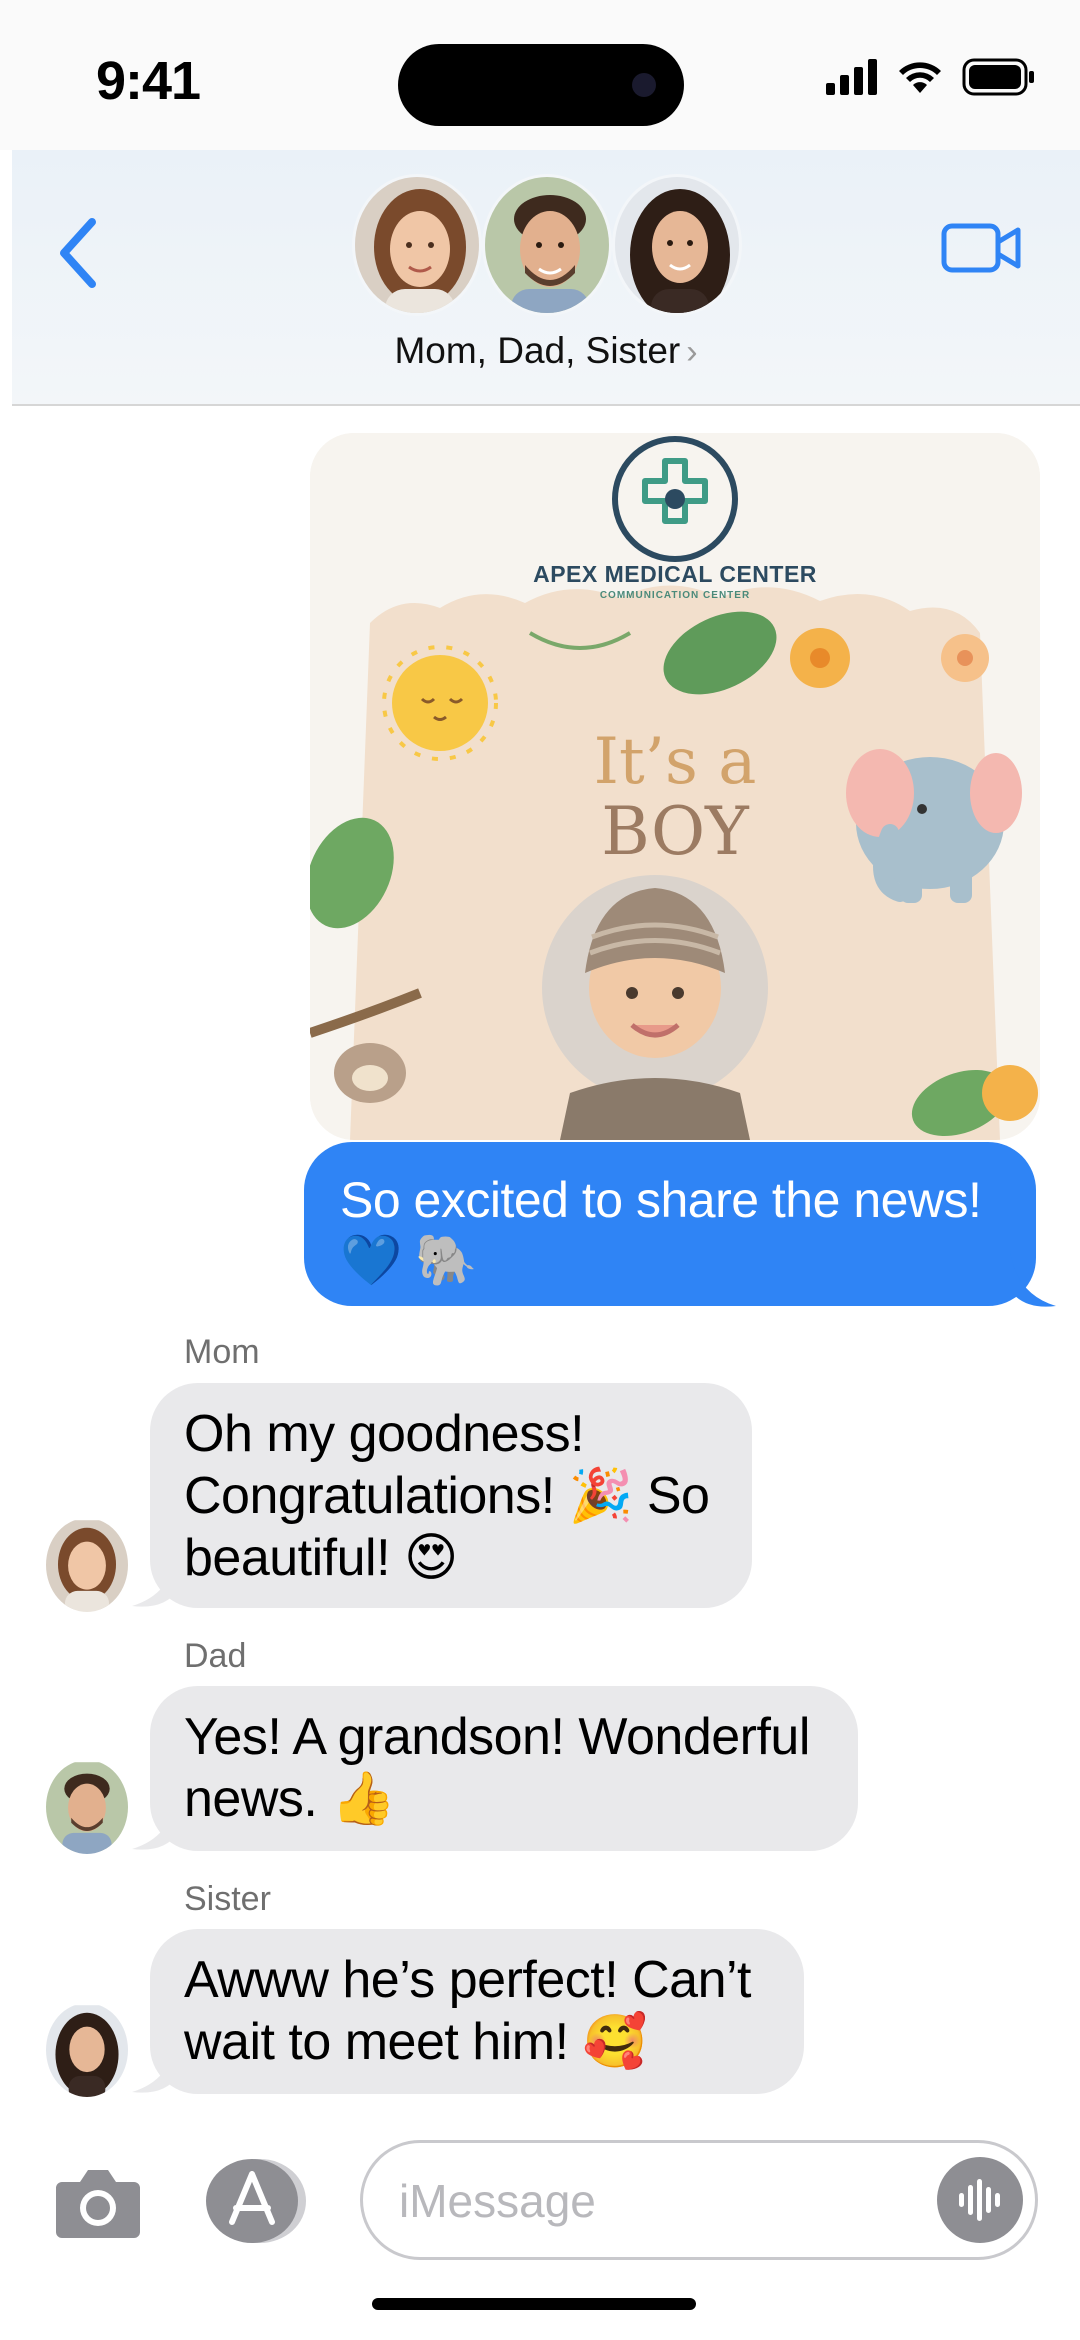  Describe the element at coordinates (675, 762) in the screenshot. I see `announcement-headline-1: It’s a` at that location.